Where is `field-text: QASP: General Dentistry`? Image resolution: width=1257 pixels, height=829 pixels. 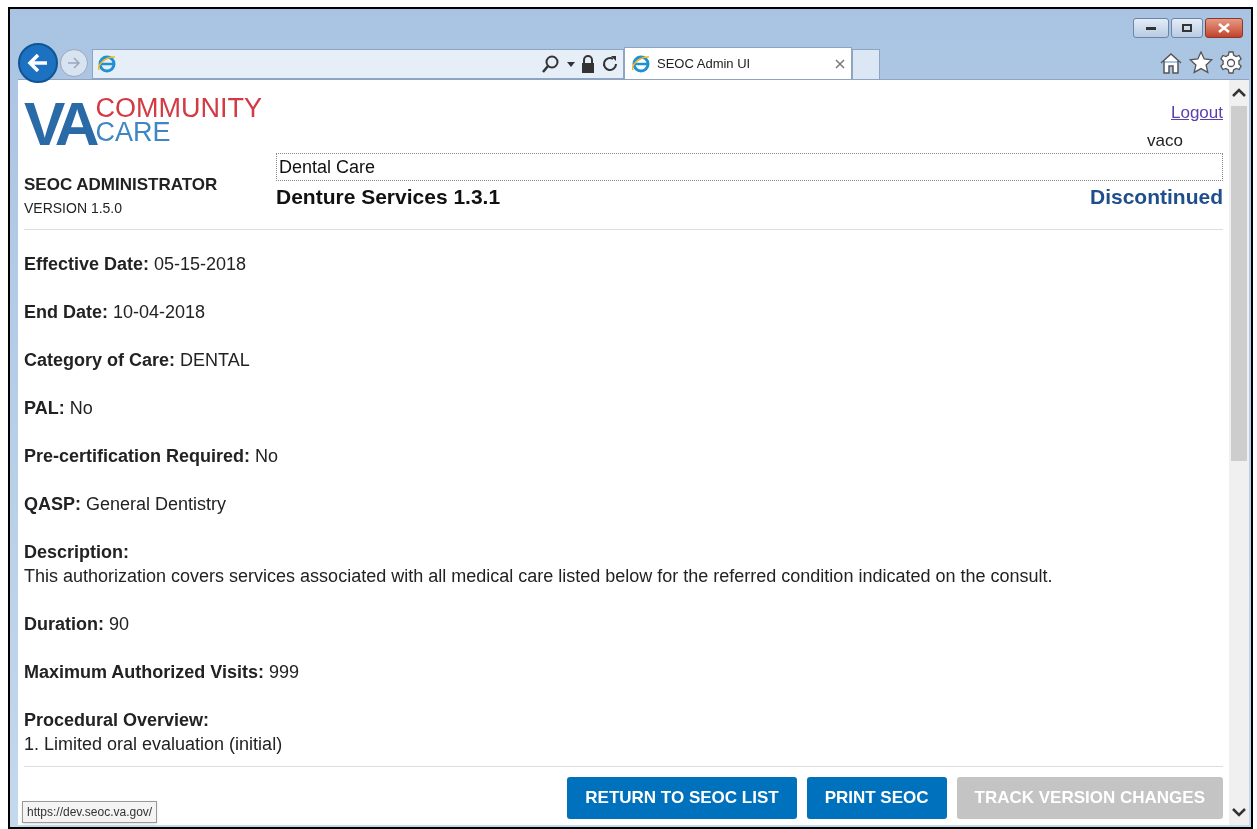 field-text: QASP: General Dentistry is located at coordinates (126, 503).